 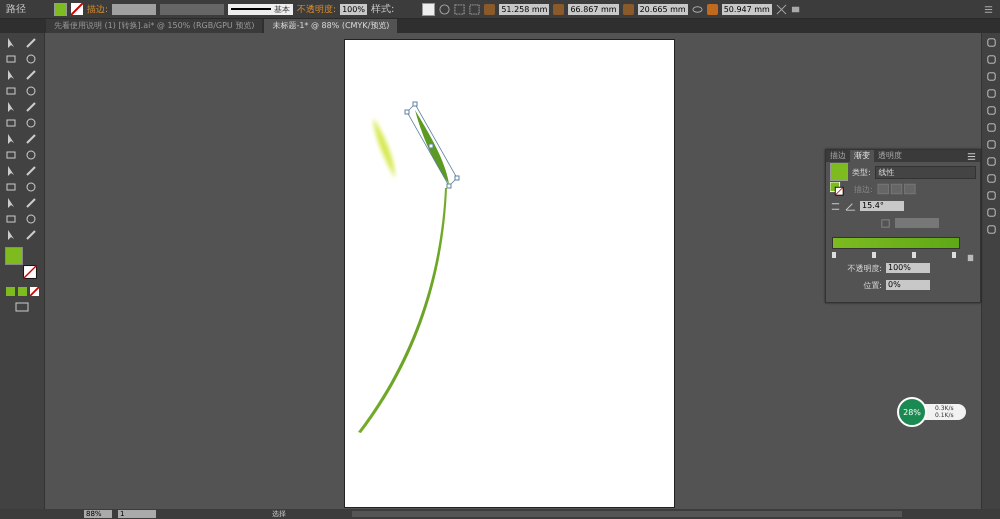 What do you see at coordinates (838, 156) in the screenshot?
I see `panel-tab: 描边` at bounding box center [838, 156].